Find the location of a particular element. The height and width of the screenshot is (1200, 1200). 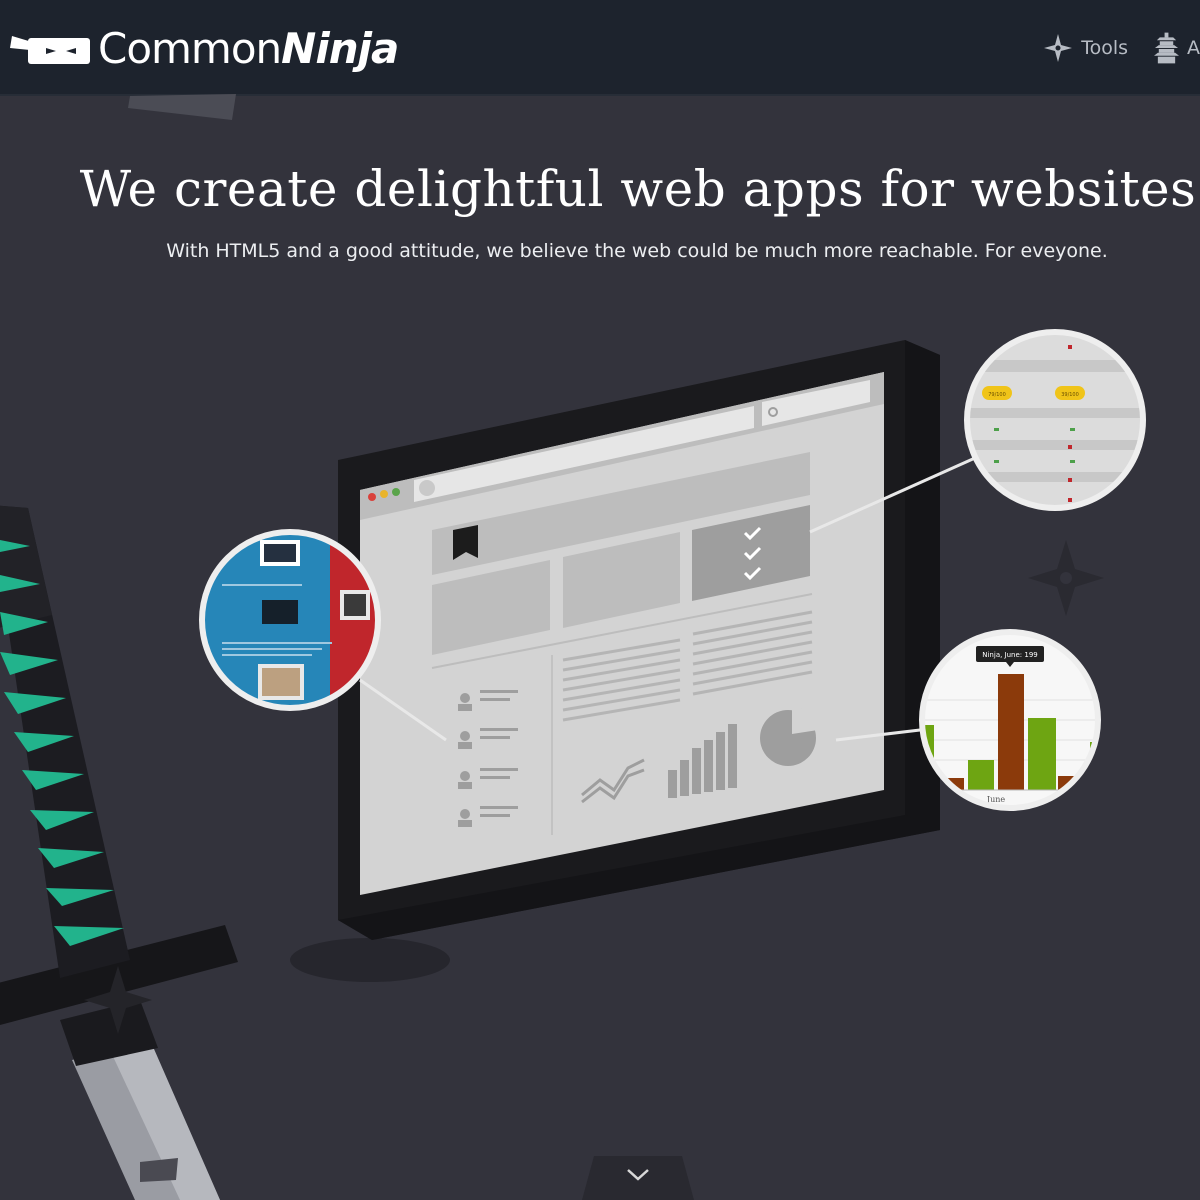

scroll-down-button is located at coordinates (638, 1178).